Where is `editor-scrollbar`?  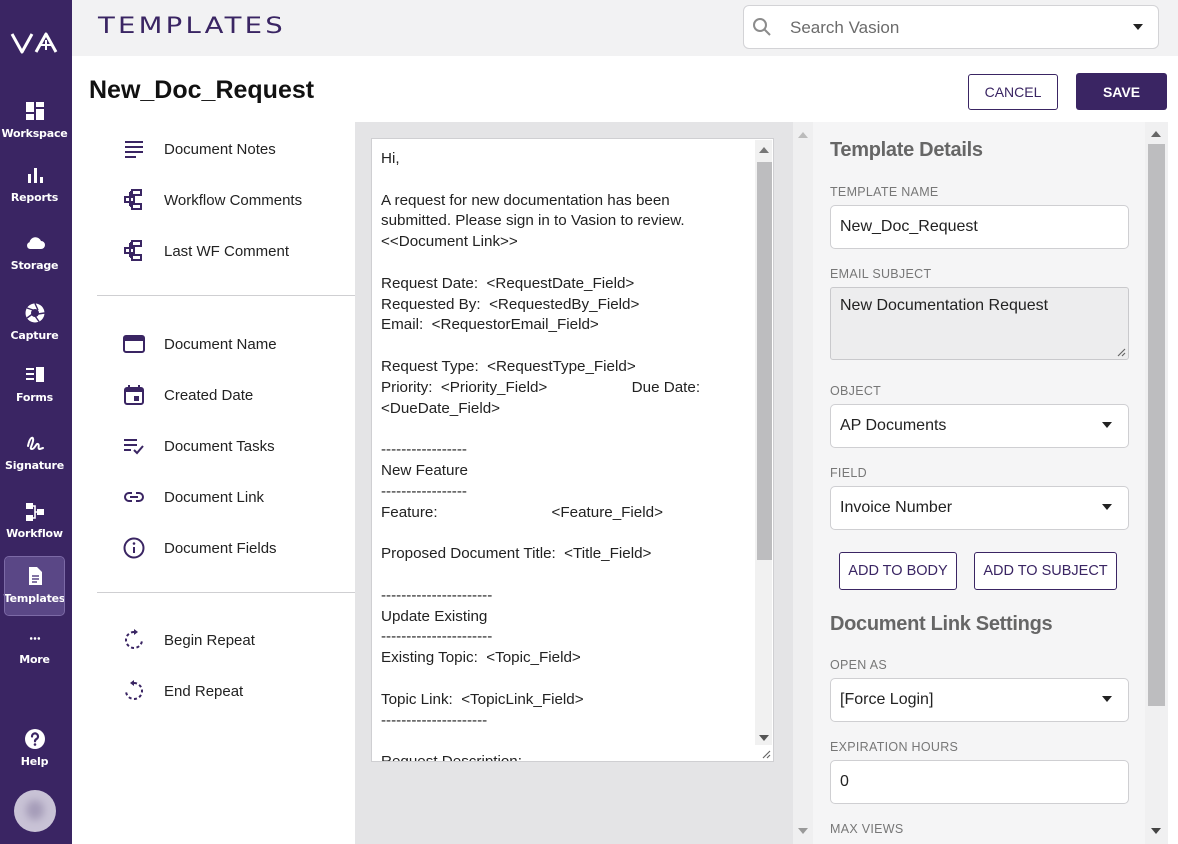 editor-scrollbar is located at coordinates (763, 442).